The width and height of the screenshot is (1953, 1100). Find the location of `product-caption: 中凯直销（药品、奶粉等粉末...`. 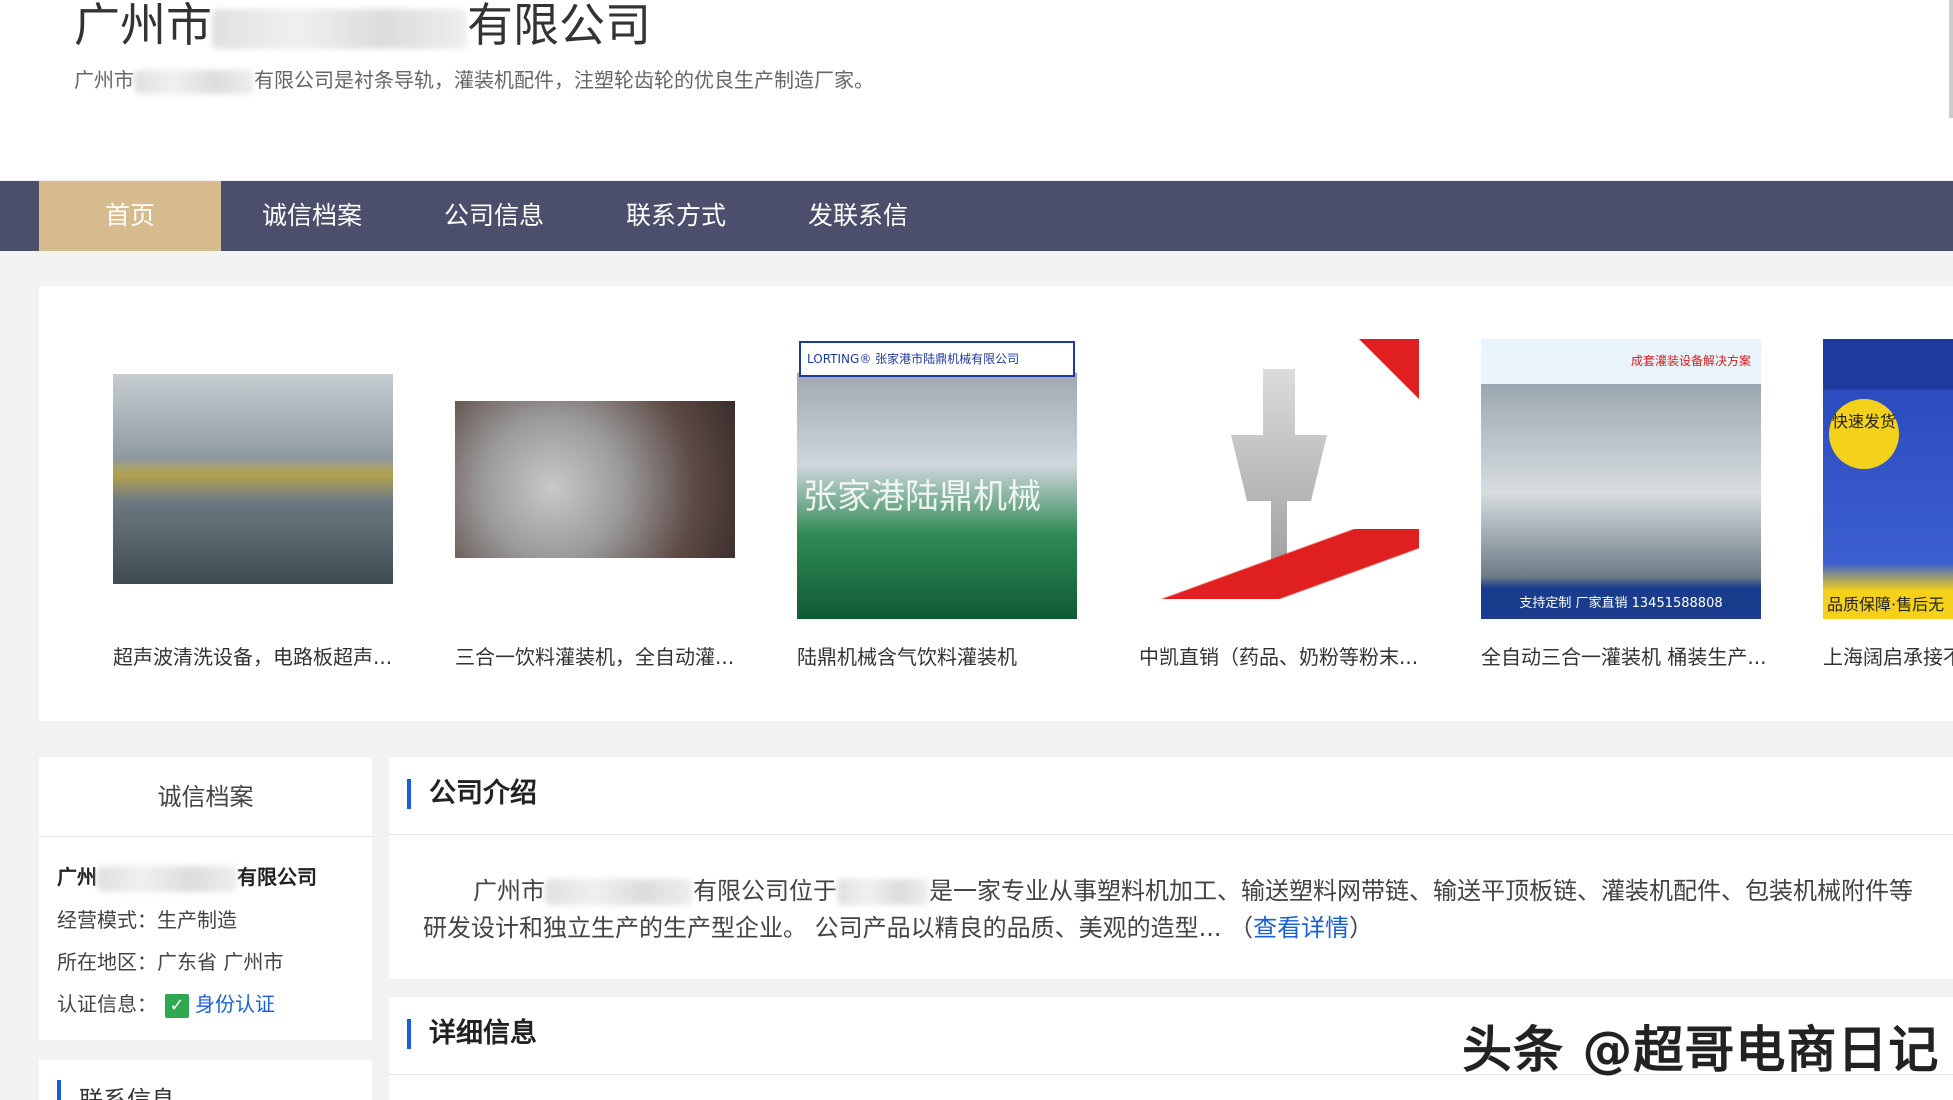

product-caption: 中凯直销（药品、奶粉等粉末... is located at coordinates (1278, 655).